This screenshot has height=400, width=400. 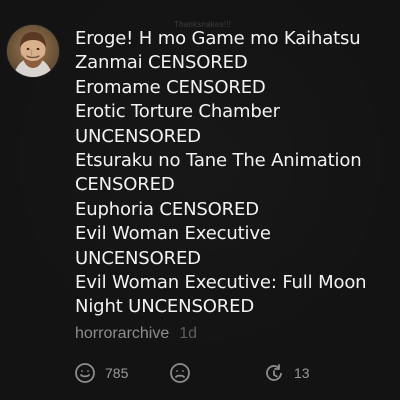 I want to click on comment-line: Evil Woman Executive, so click(x=173, y=234).